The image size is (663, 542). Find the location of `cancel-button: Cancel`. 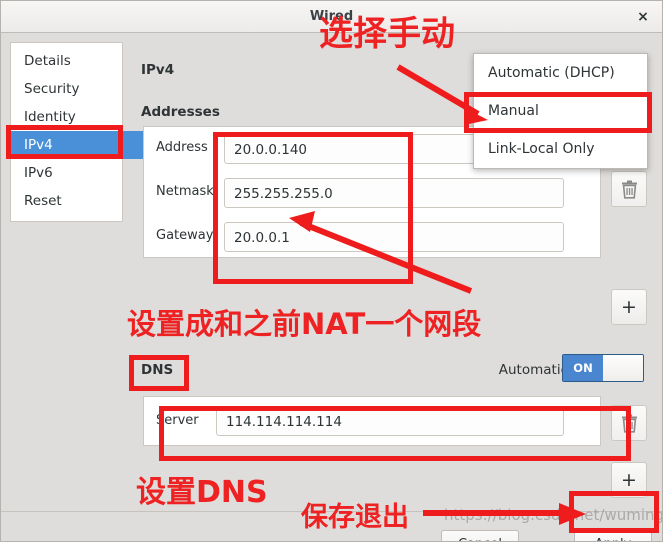

cancel-button: Cancel is located at coordinates (480, 535).